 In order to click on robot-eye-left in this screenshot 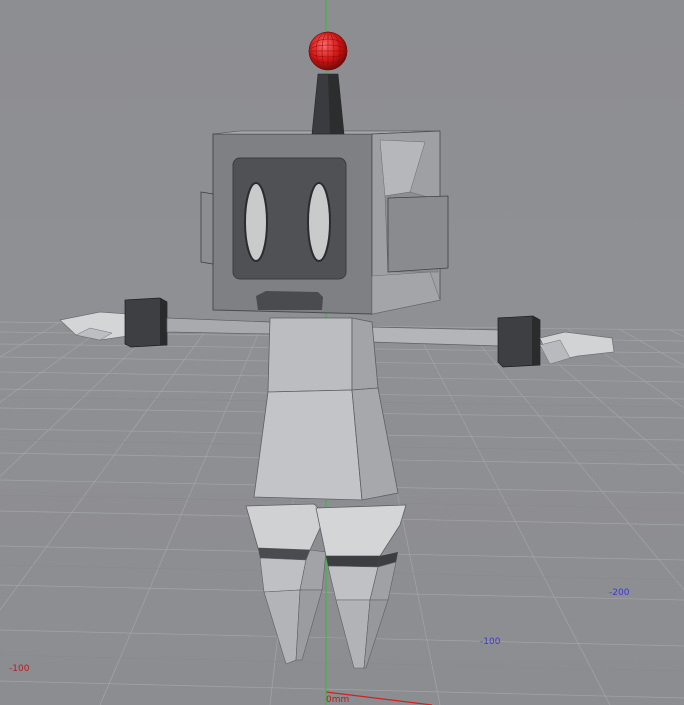, I will do `click(256, 222)`.